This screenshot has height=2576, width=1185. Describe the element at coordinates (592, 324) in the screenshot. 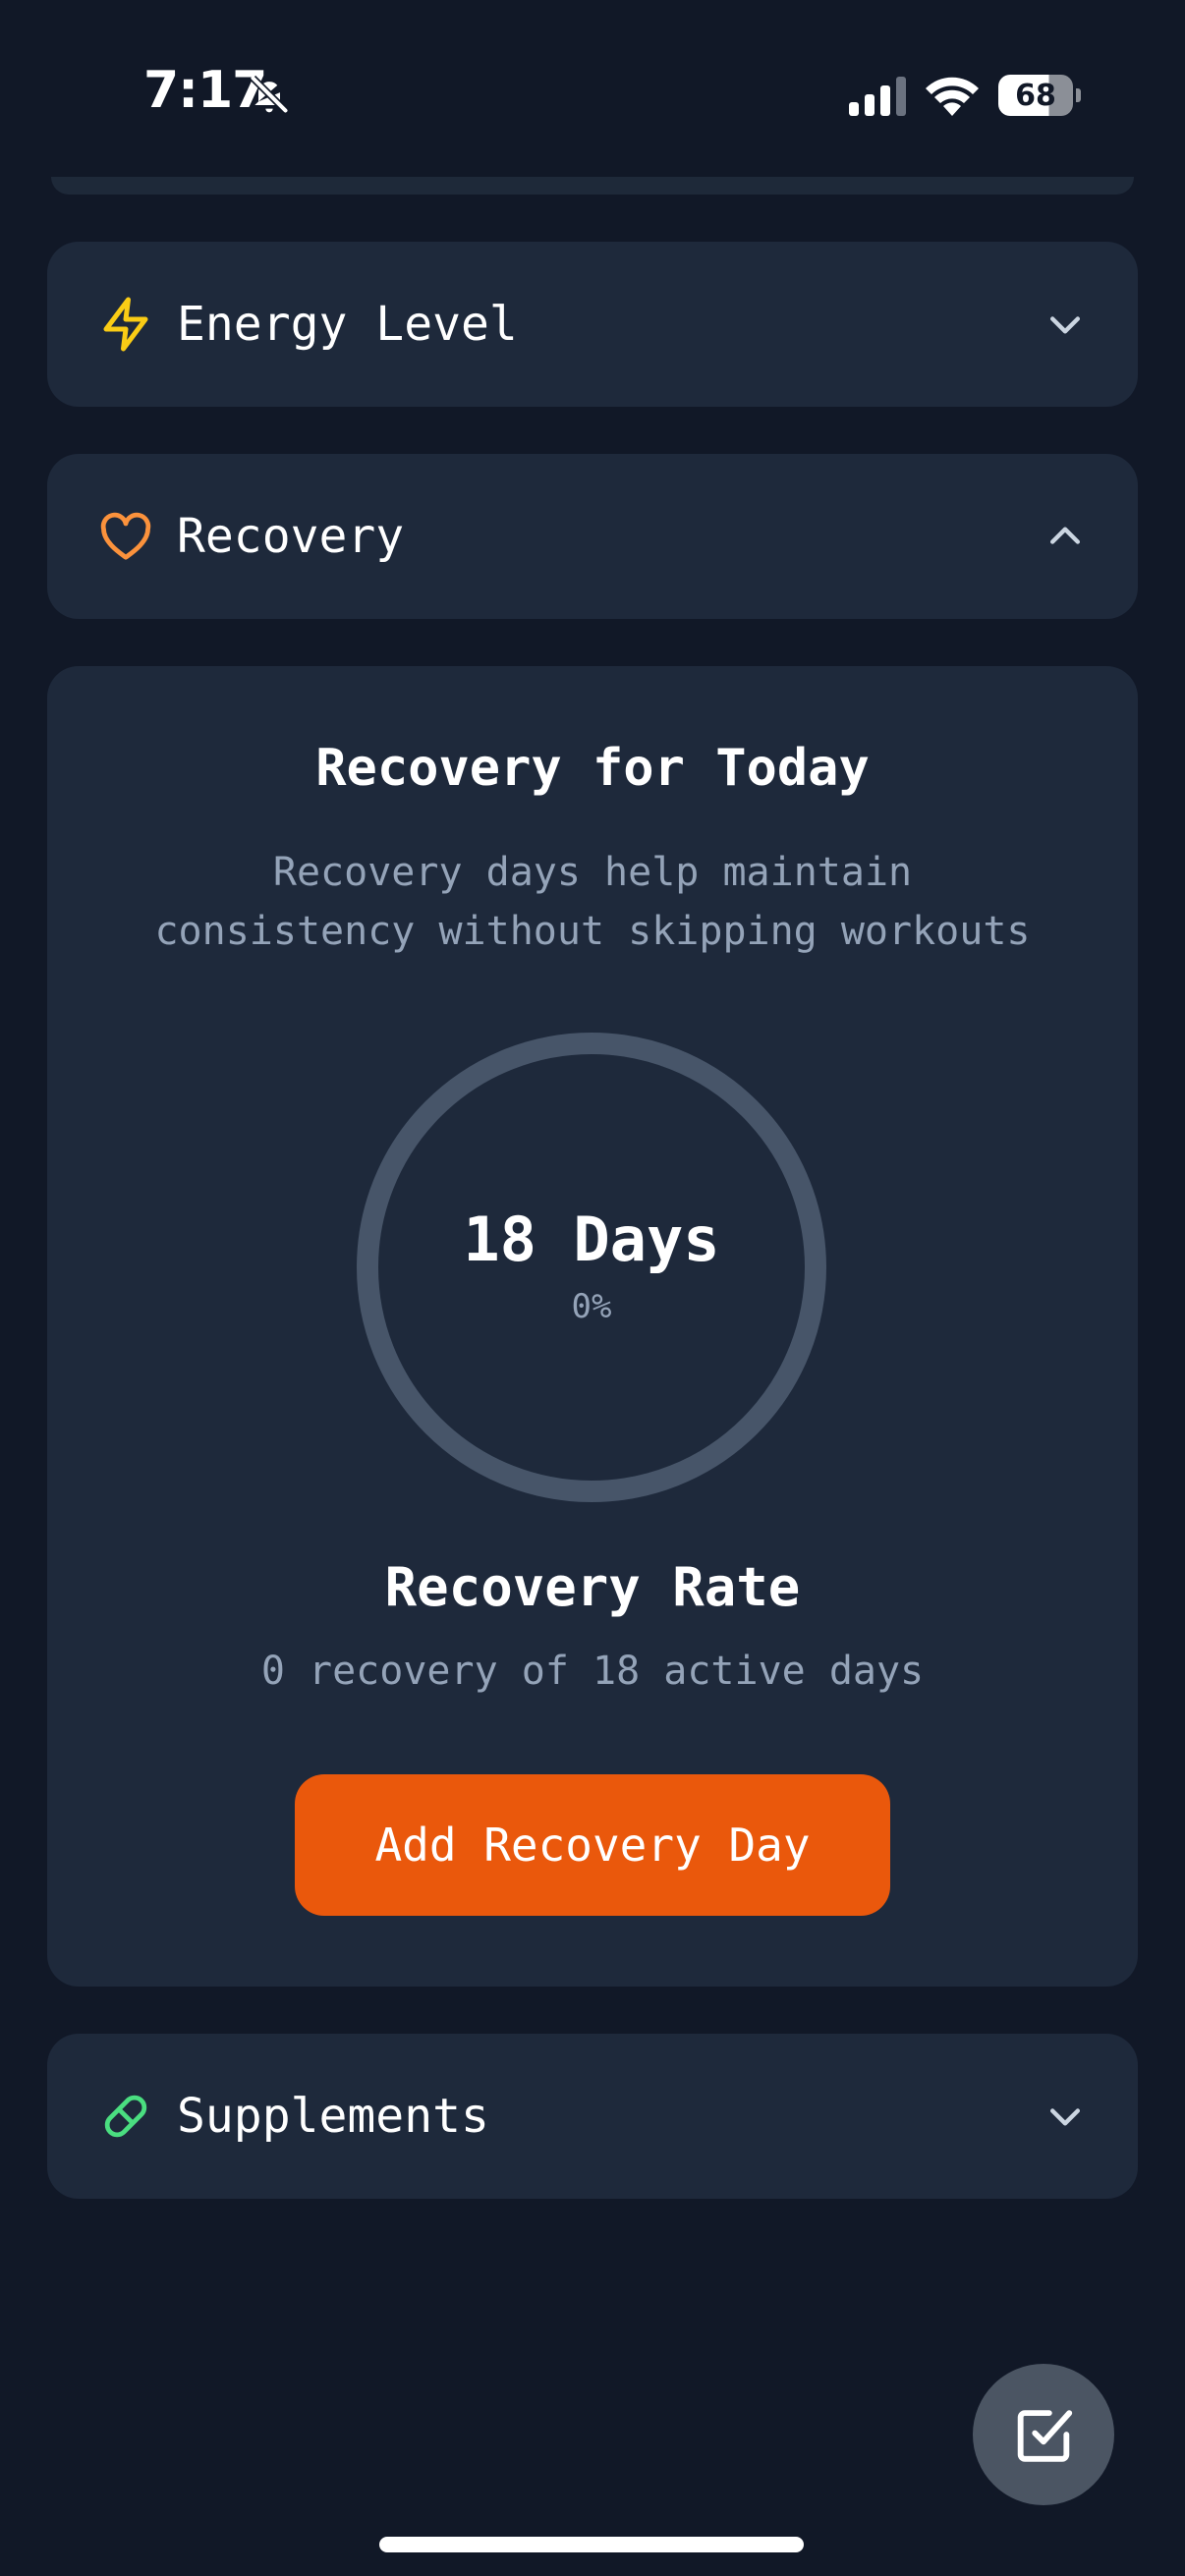

I see `section-energy-level: Energy Level` at that location.